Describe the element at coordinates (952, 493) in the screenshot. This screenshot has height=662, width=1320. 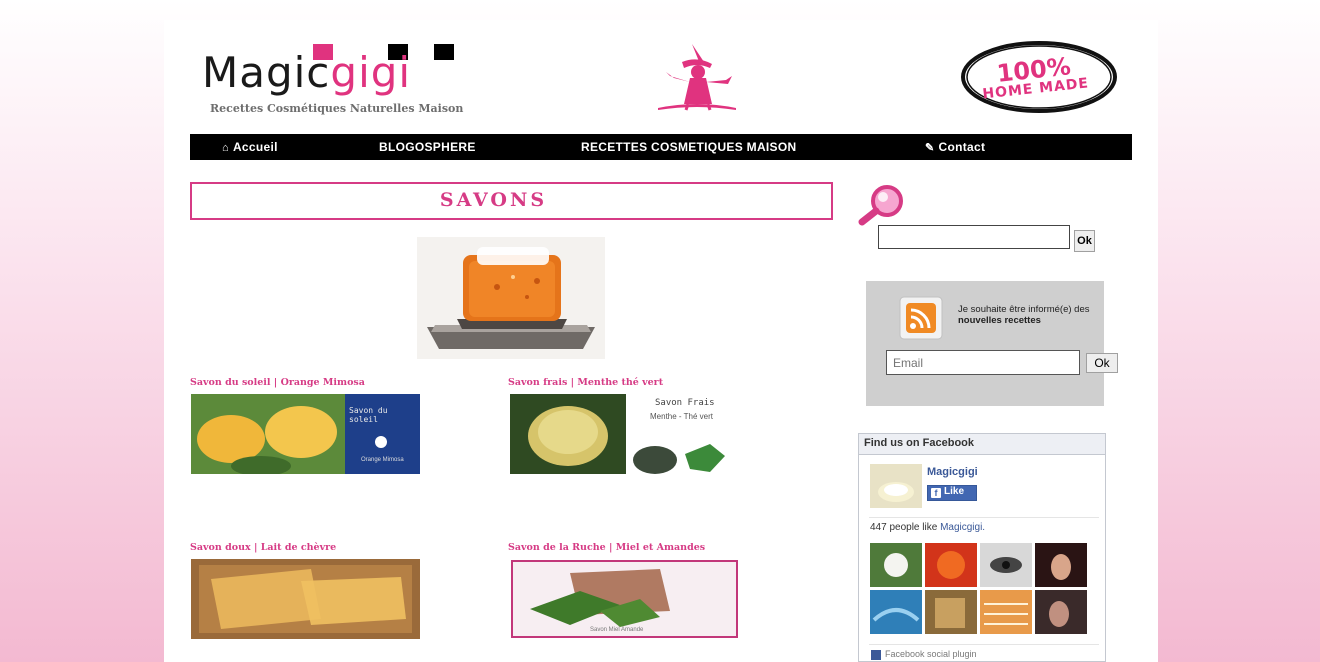
I see `facebook-like-button: f Like` at that location.